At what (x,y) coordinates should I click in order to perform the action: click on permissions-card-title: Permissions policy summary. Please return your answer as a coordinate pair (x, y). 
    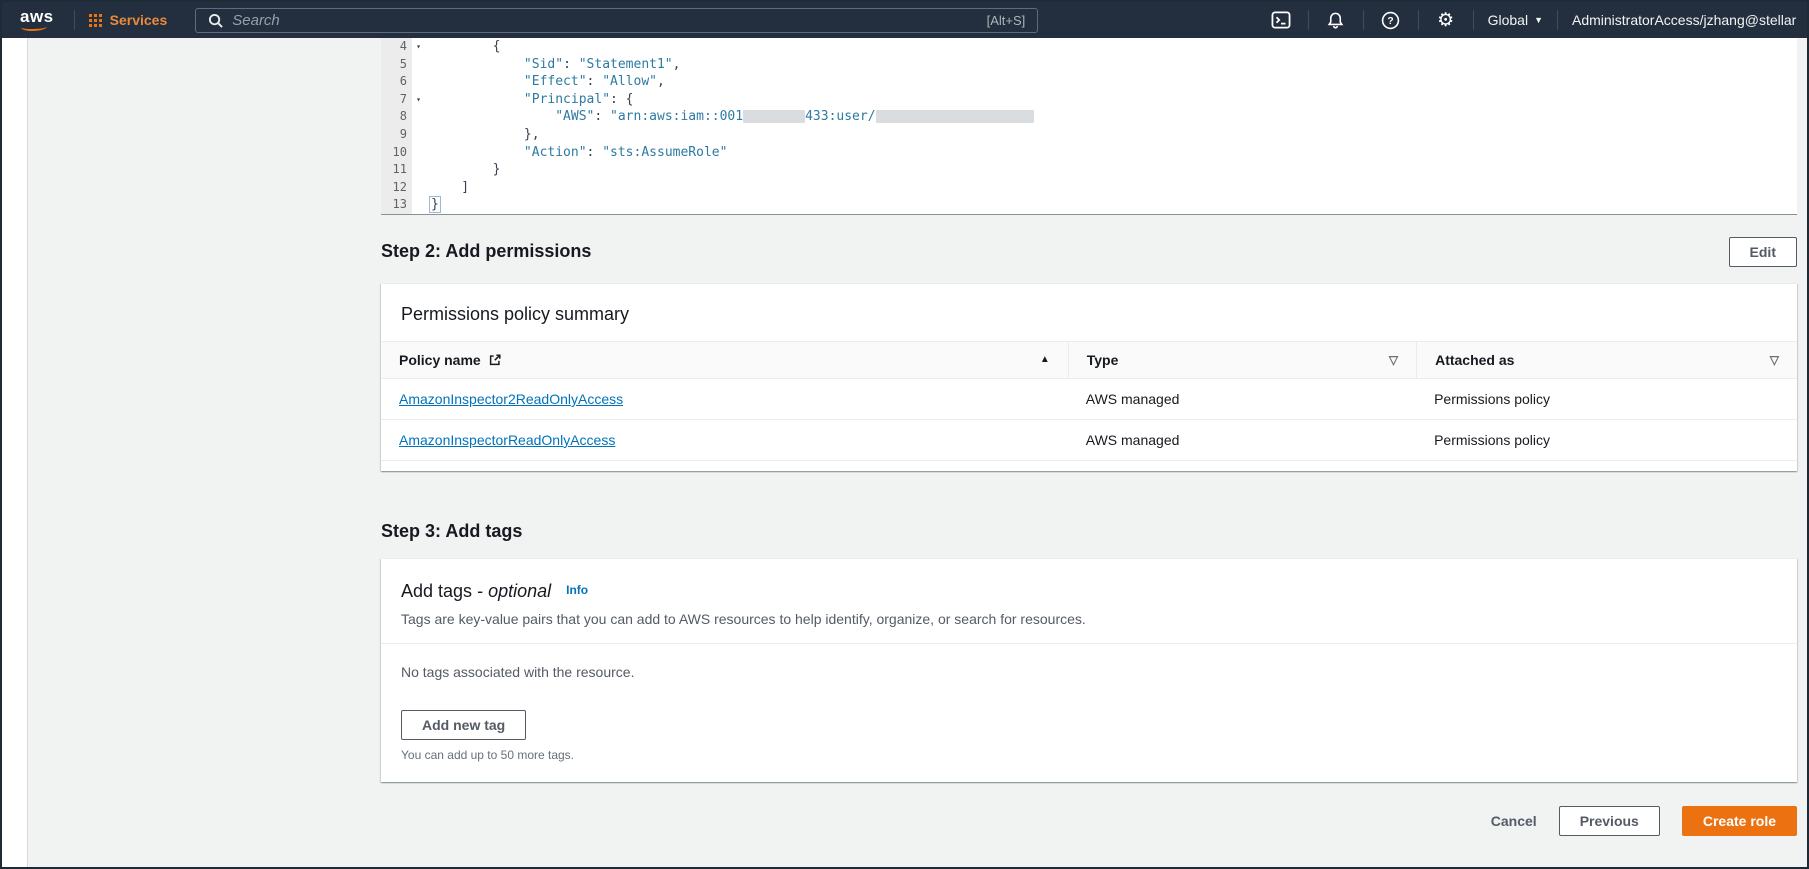
    Looking at the image, I should click on (515, 313).